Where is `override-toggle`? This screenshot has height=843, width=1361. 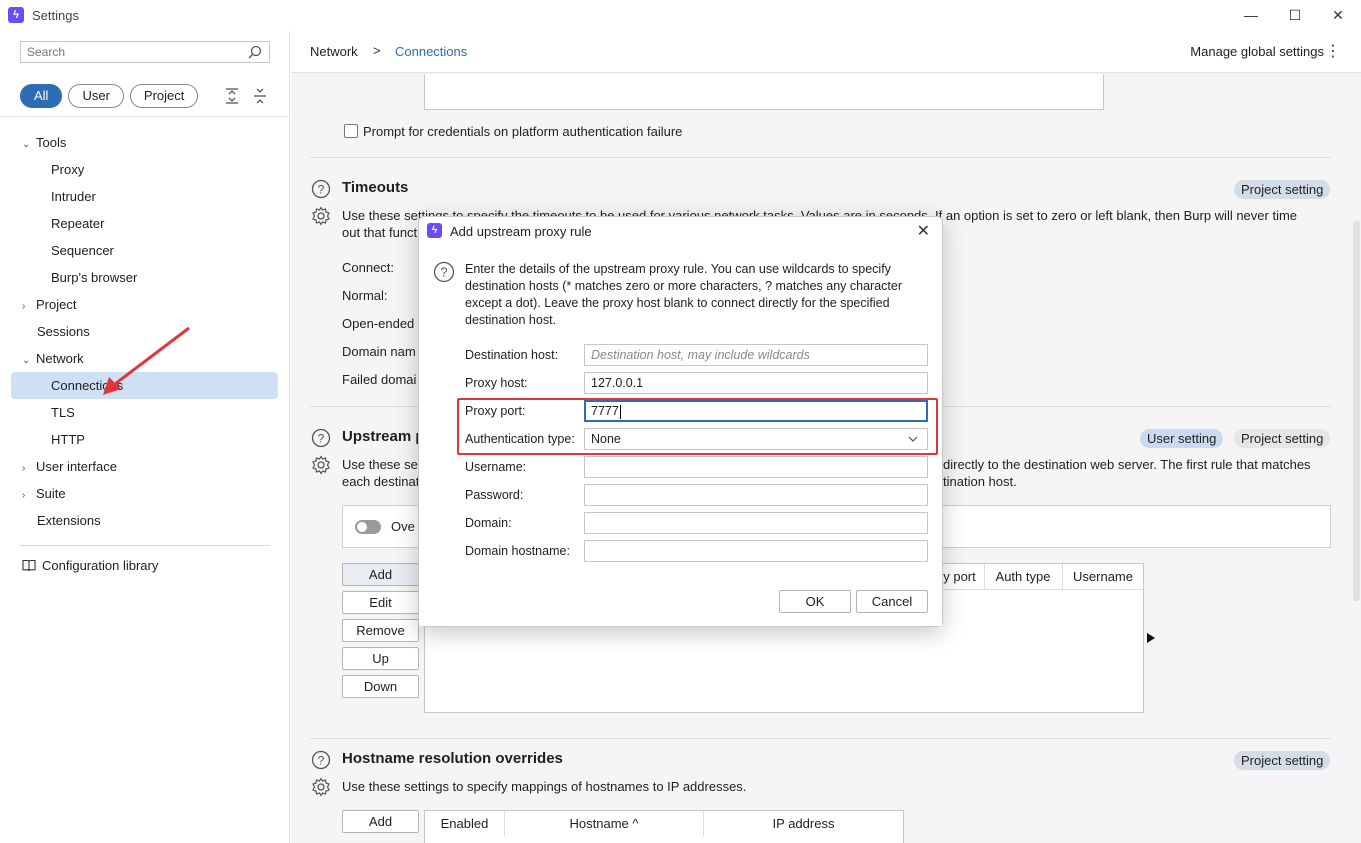 override-toggle is located at coordinates (368, 527).